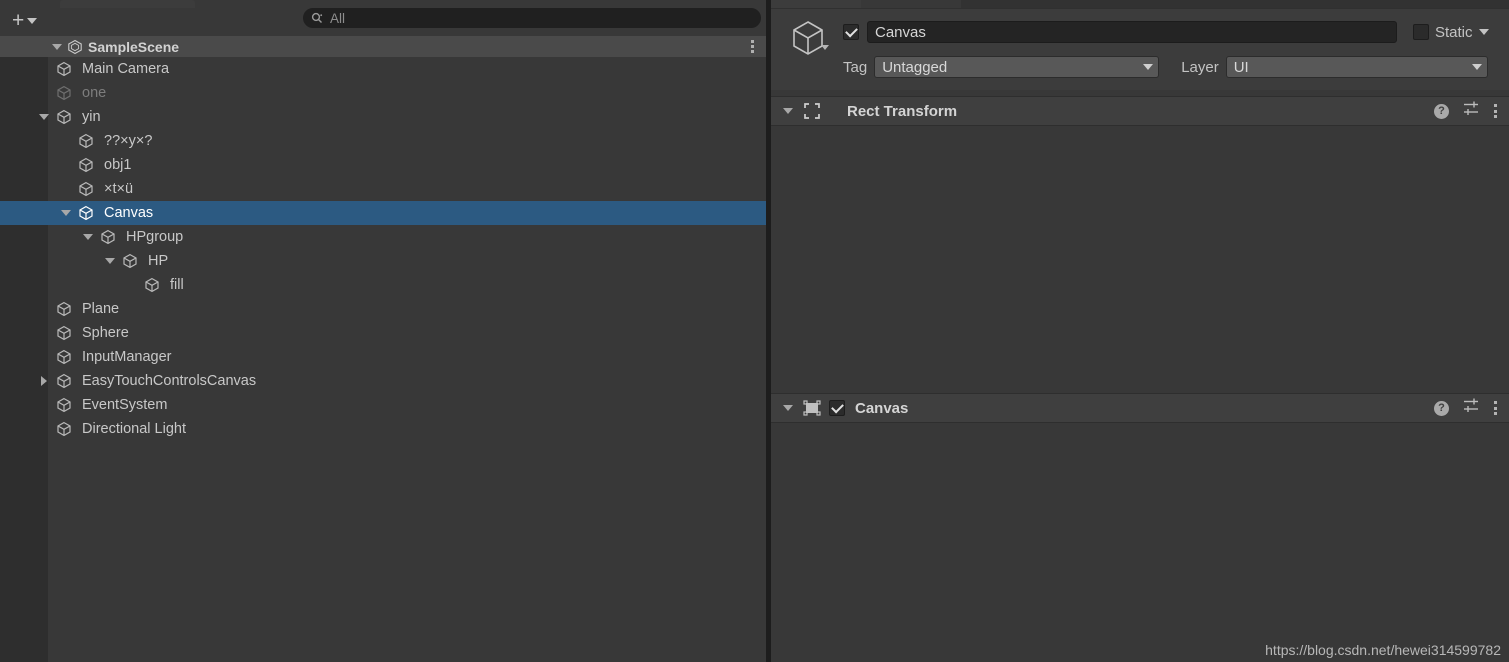 The image size is (1509, 662). What do you see at coordinates (101, 309) in the screenshot?
I see `hierarchy-item-label: Plane` at bounding box center [101, 309].